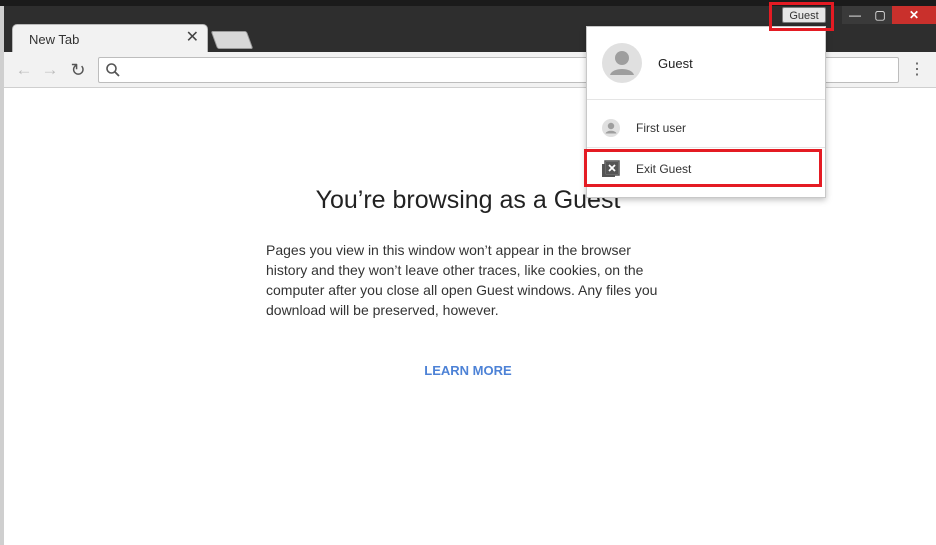 The height and width of the screenshot is (545, 936). I want to click on profile-menu-header: Guest, so click(706, 63).